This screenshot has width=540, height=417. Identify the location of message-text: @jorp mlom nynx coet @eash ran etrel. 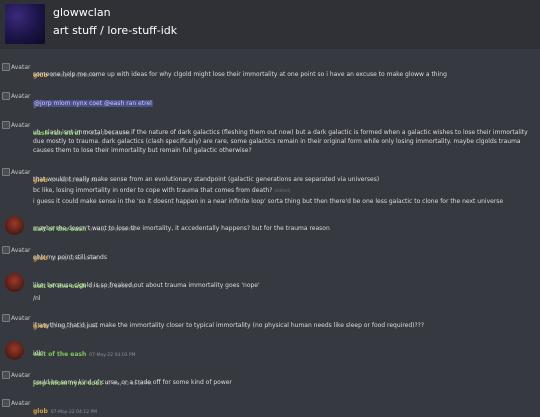
(93, 103).